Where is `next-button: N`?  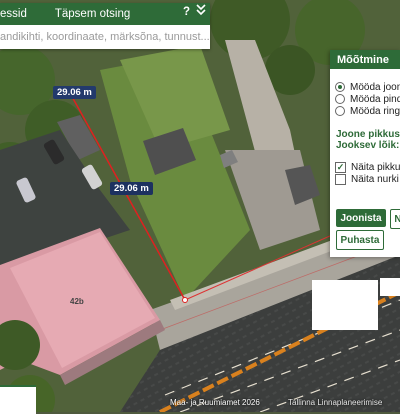
next-button: N is located at coordinates (395, 219).